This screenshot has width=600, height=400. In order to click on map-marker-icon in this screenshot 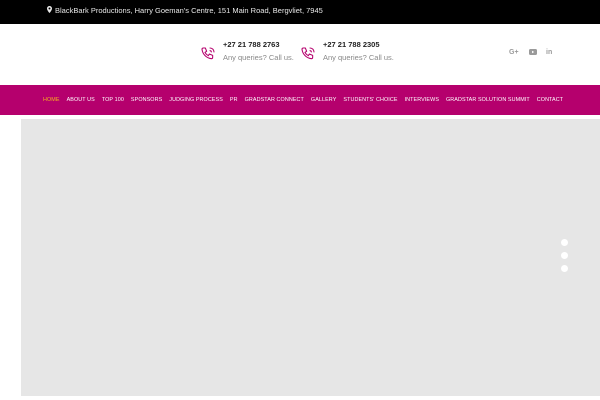, I will do `click(49, 10)`.